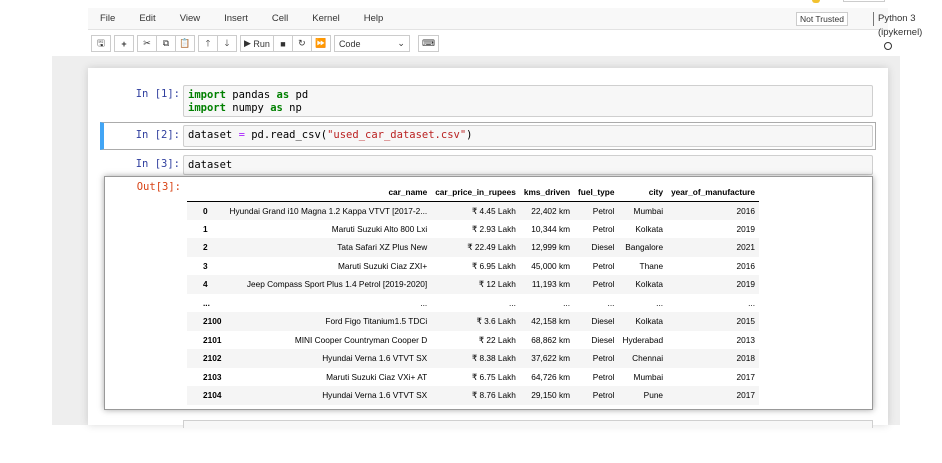 This screenshot has width=942, height=463. Describe the element at coordinates (475, 321) in the screenshot. I see `table-cell: ₹ 3.6 Lakh` at that location.